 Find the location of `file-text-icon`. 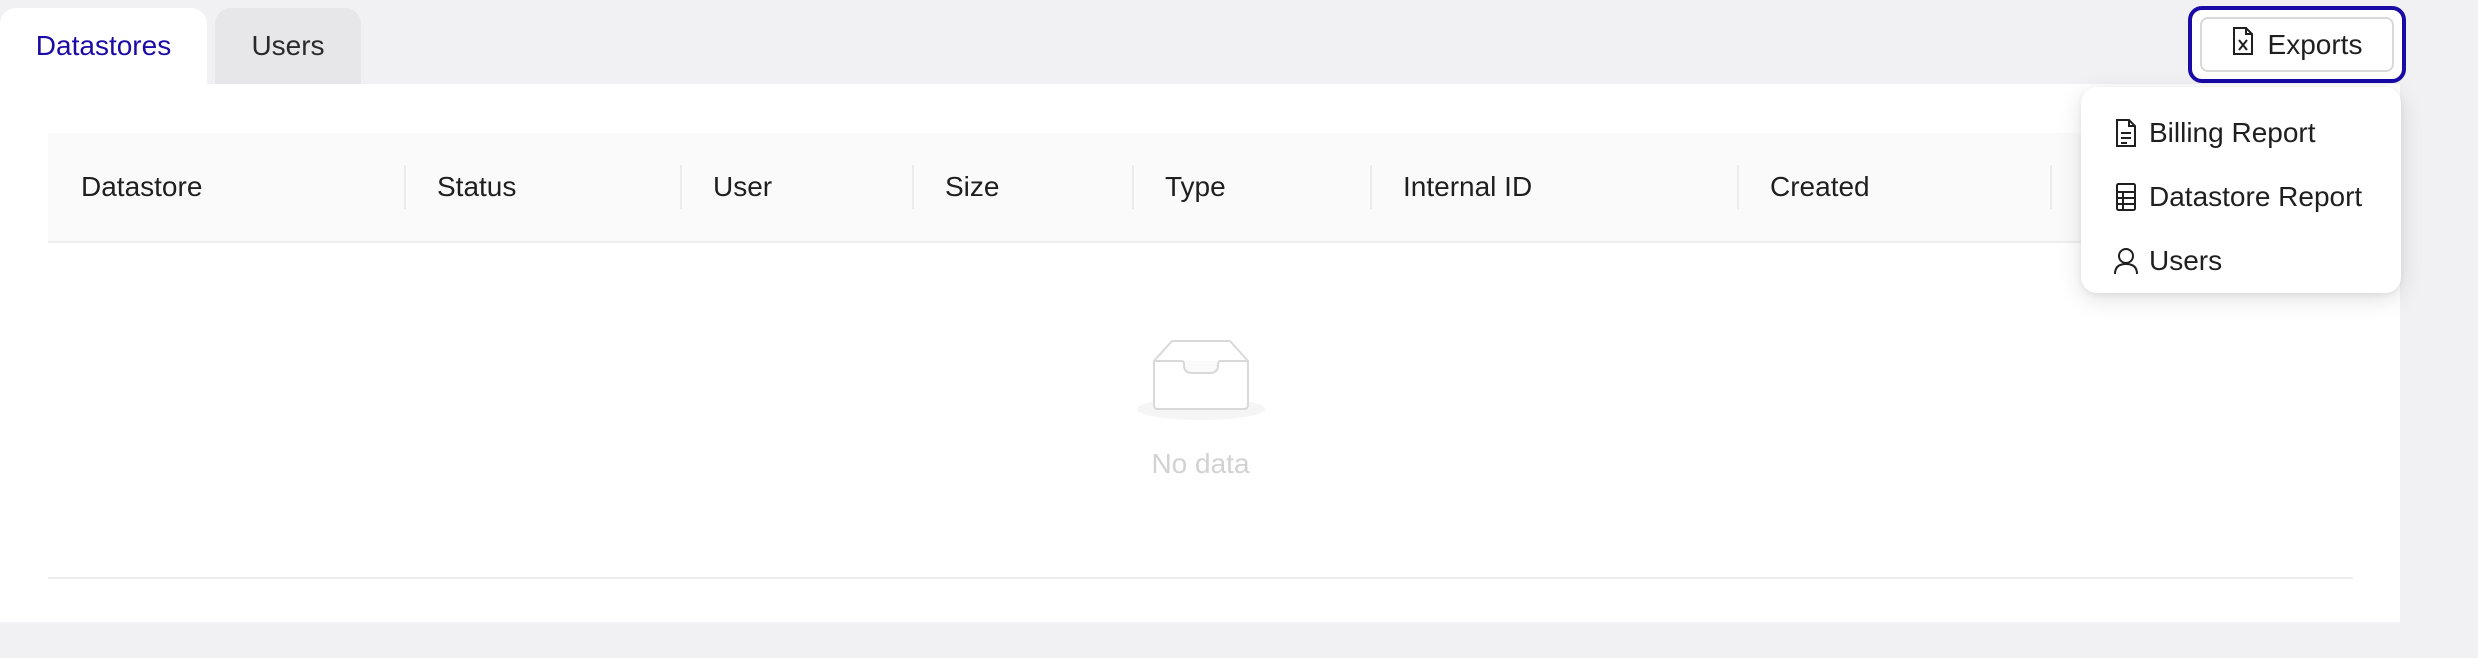

file-text-icon is located at coordinates (2126, 133).